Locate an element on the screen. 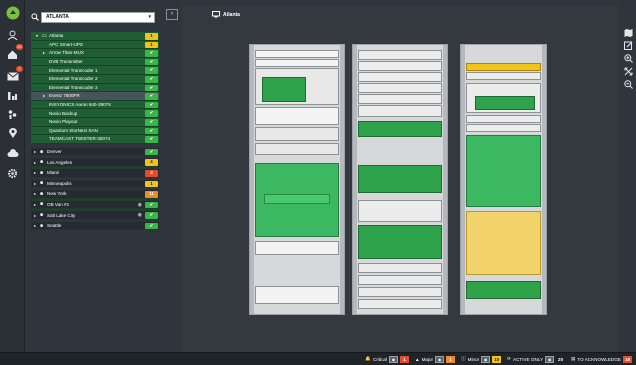  critical-label: Critical is located at coordinates (380, 359).